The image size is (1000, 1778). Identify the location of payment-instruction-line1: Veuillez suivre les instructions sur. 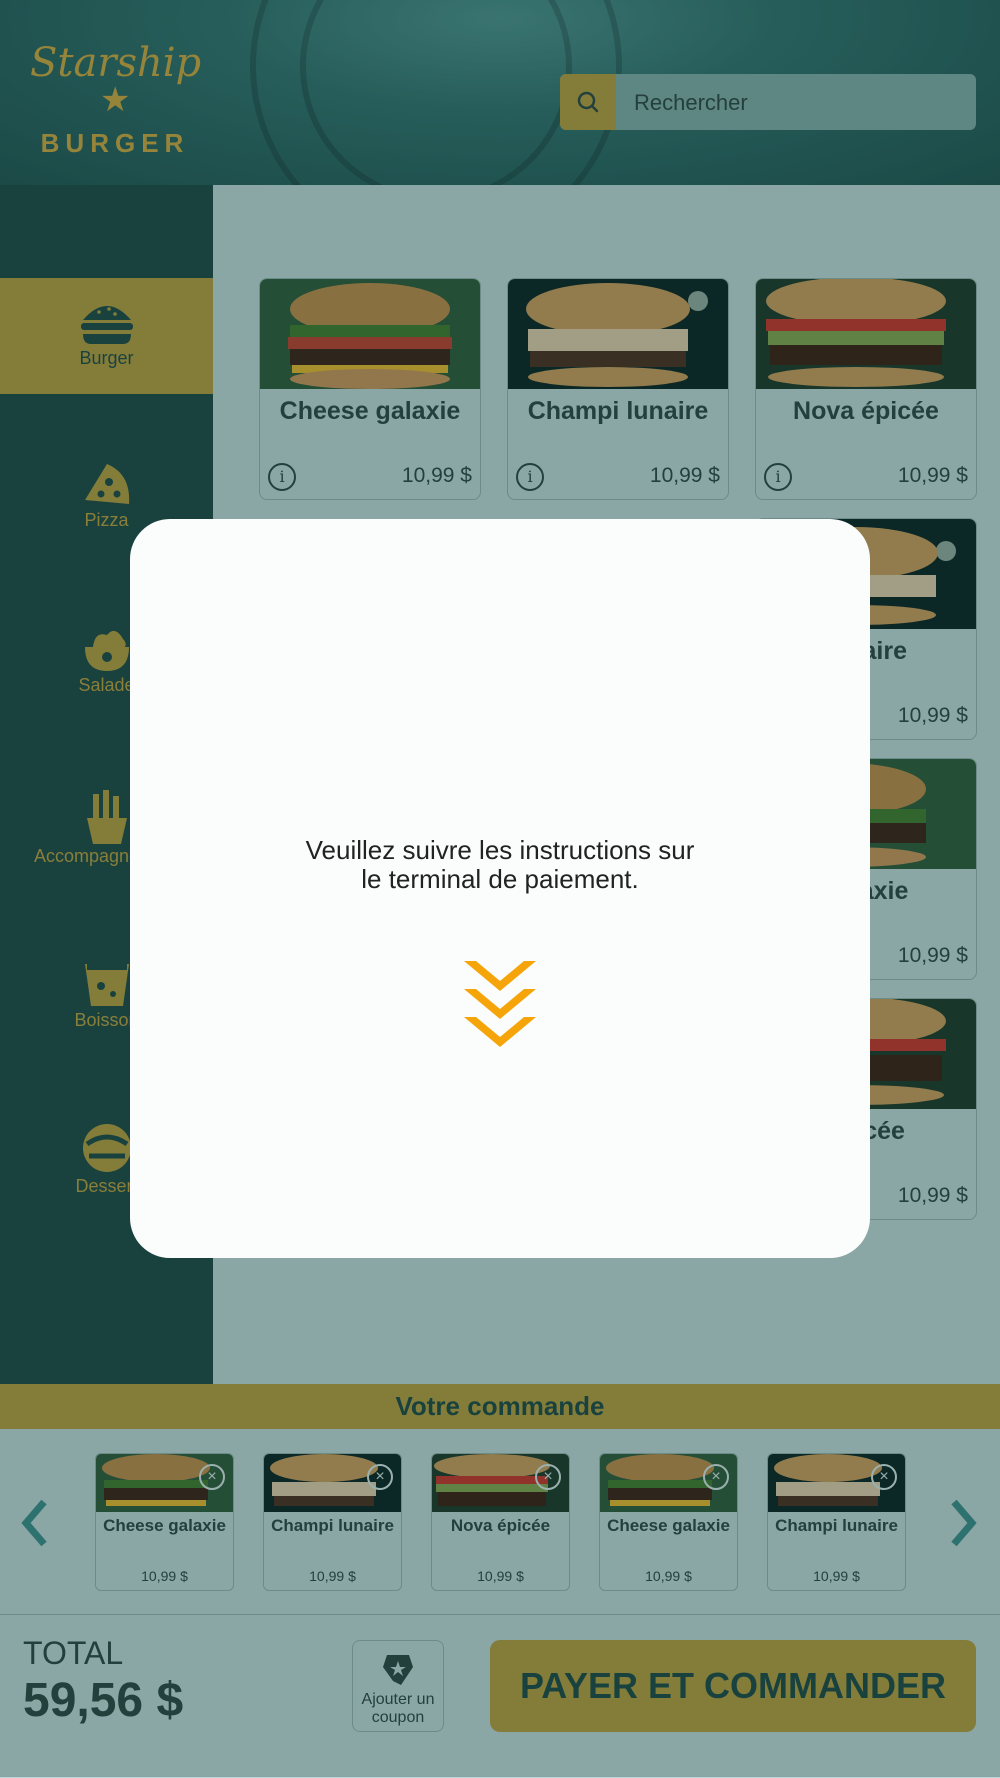
(500, 850).